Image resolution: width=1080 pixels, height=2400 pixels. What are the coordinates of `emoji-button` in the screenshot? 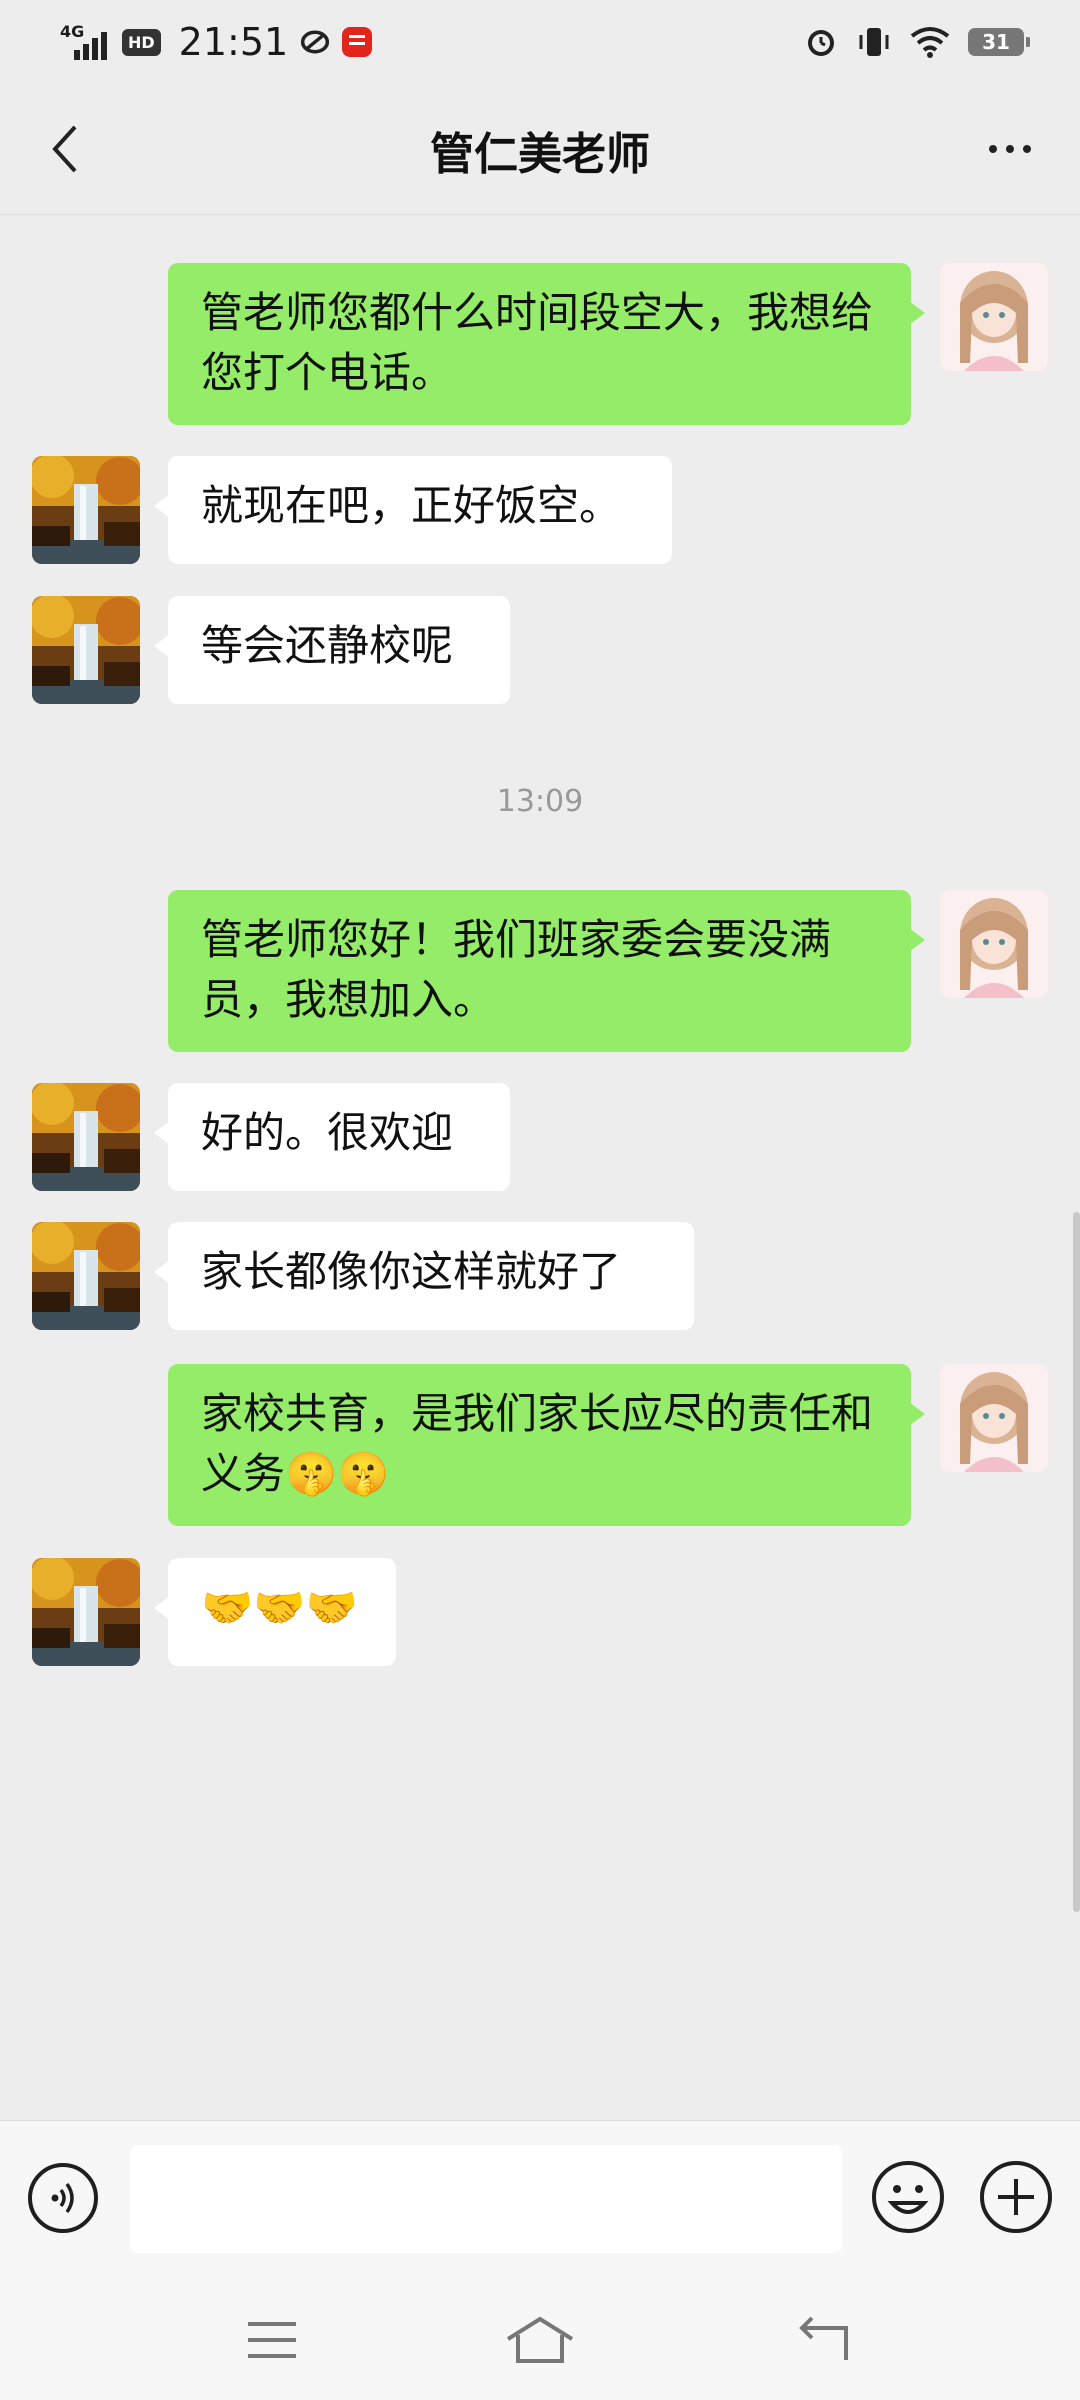 It's located at (908, 2197).